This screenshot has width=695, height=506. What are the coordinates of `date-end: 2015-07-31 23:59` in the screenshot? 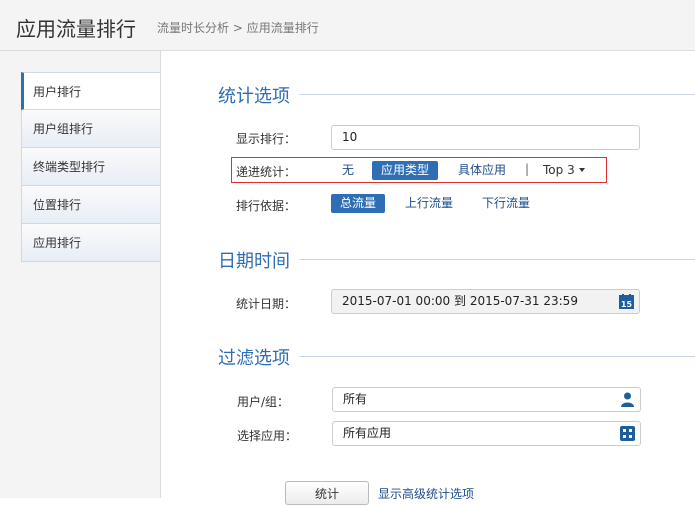 It's located at (523, 301).